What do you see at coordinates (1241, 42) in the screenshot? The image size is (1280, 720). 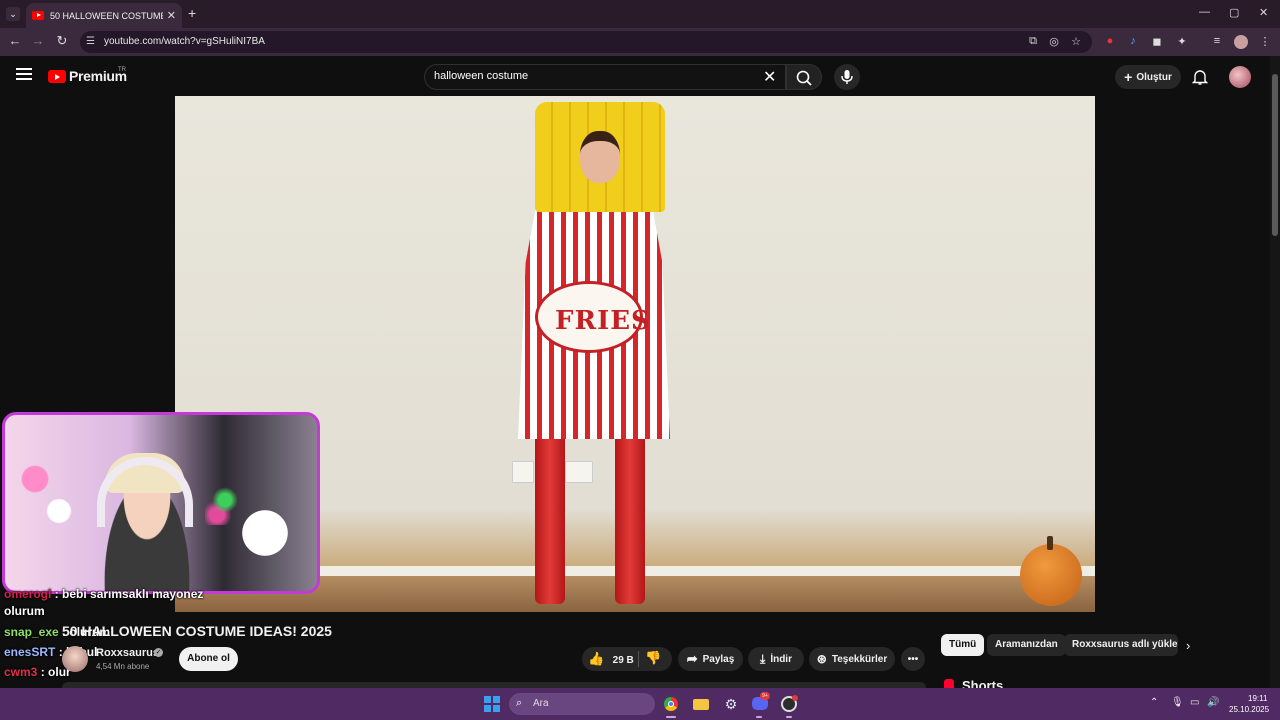 I see `profile-avatar-icon` at bounding box center [1241, 42].